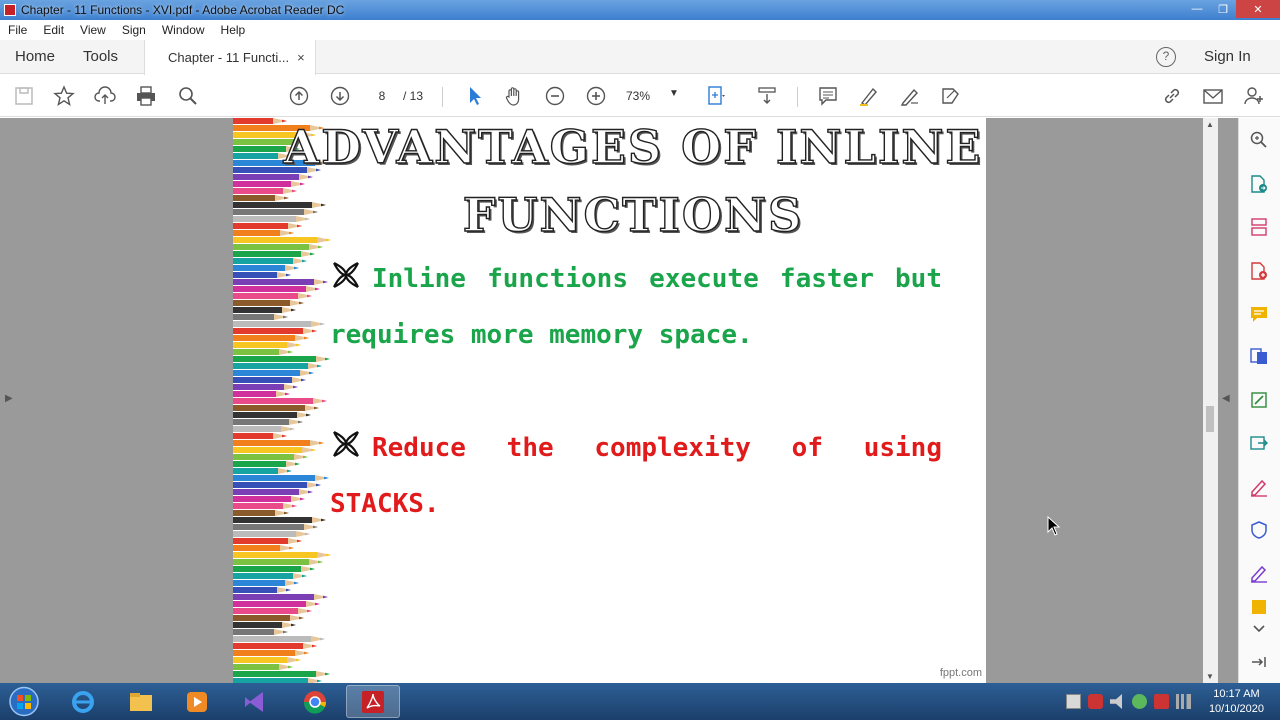 The image size is (1280, 720). I want to click on print-icon, so click(146, 96).